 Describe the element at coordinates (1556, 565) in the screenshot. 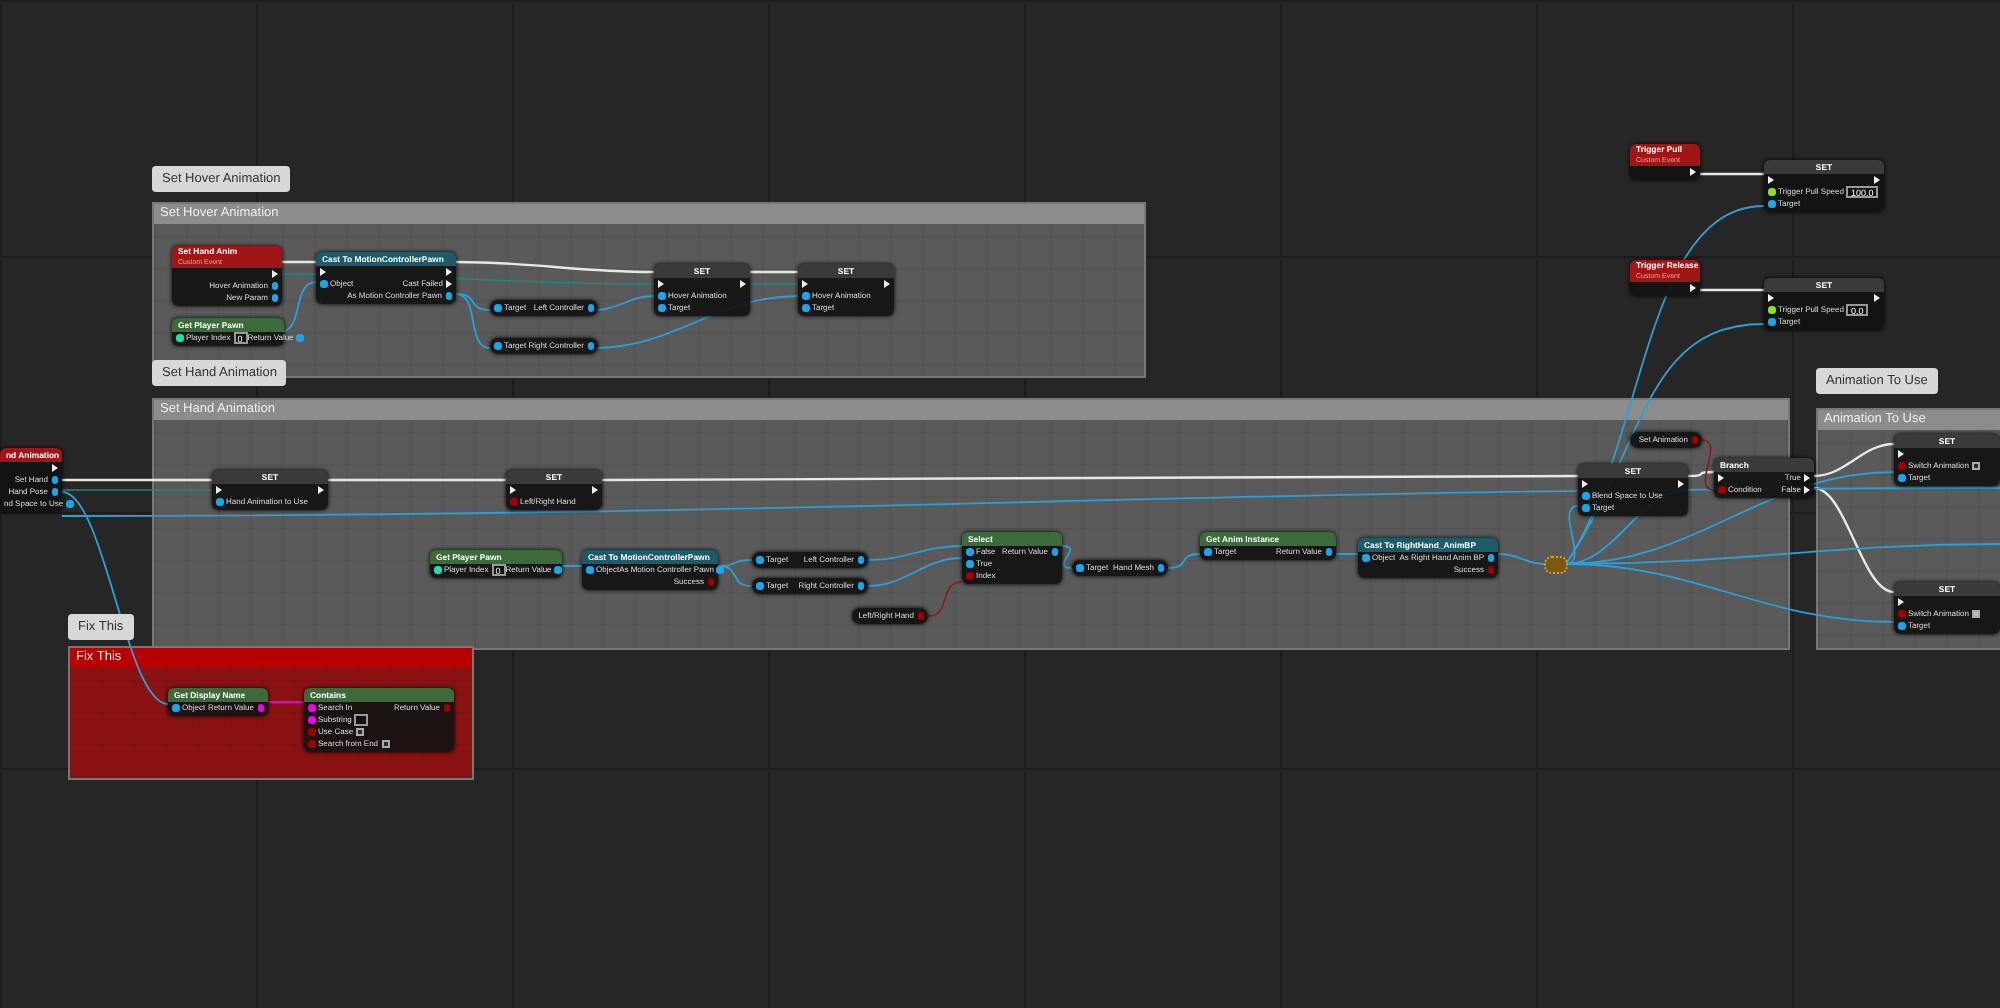

I see `reroute-knot` at that location.